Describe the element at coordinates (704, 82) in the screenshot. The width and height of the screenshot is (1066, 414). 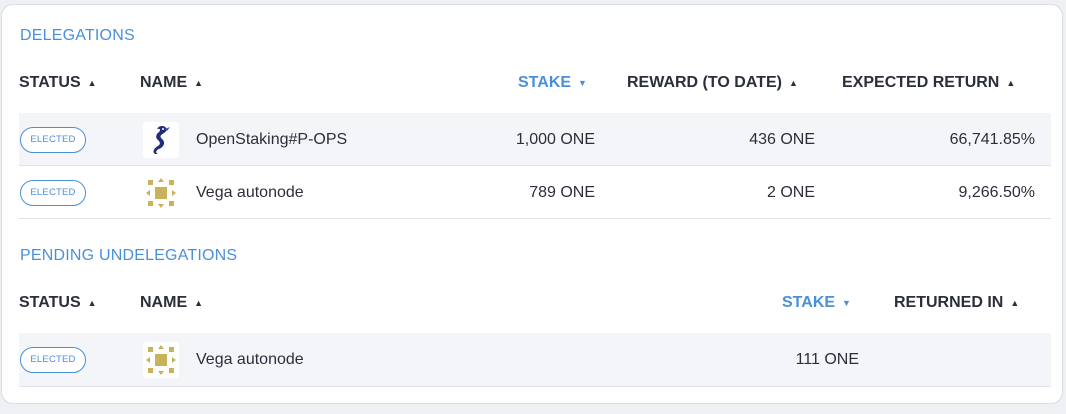
I see `header-label: REWARD (TO DATE)` at that location.